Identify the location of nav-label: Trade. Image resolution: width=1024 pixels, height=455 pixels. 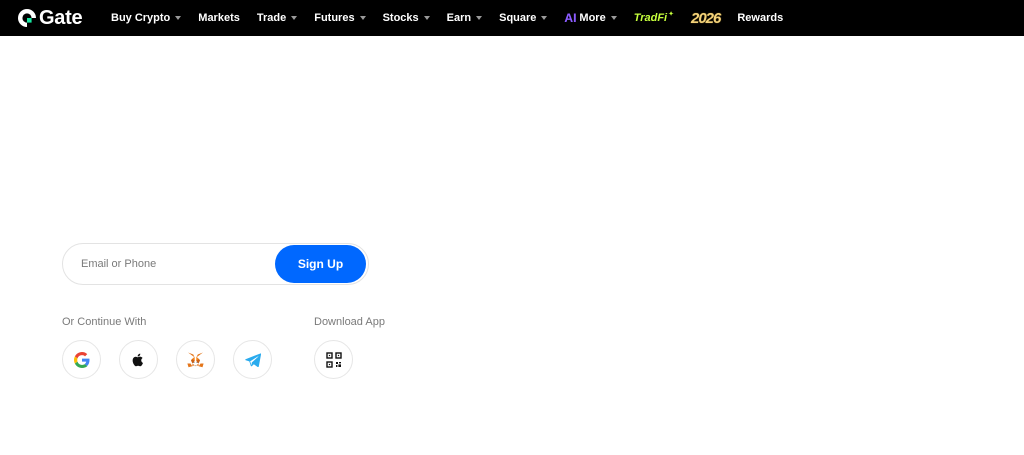
(271, 18).